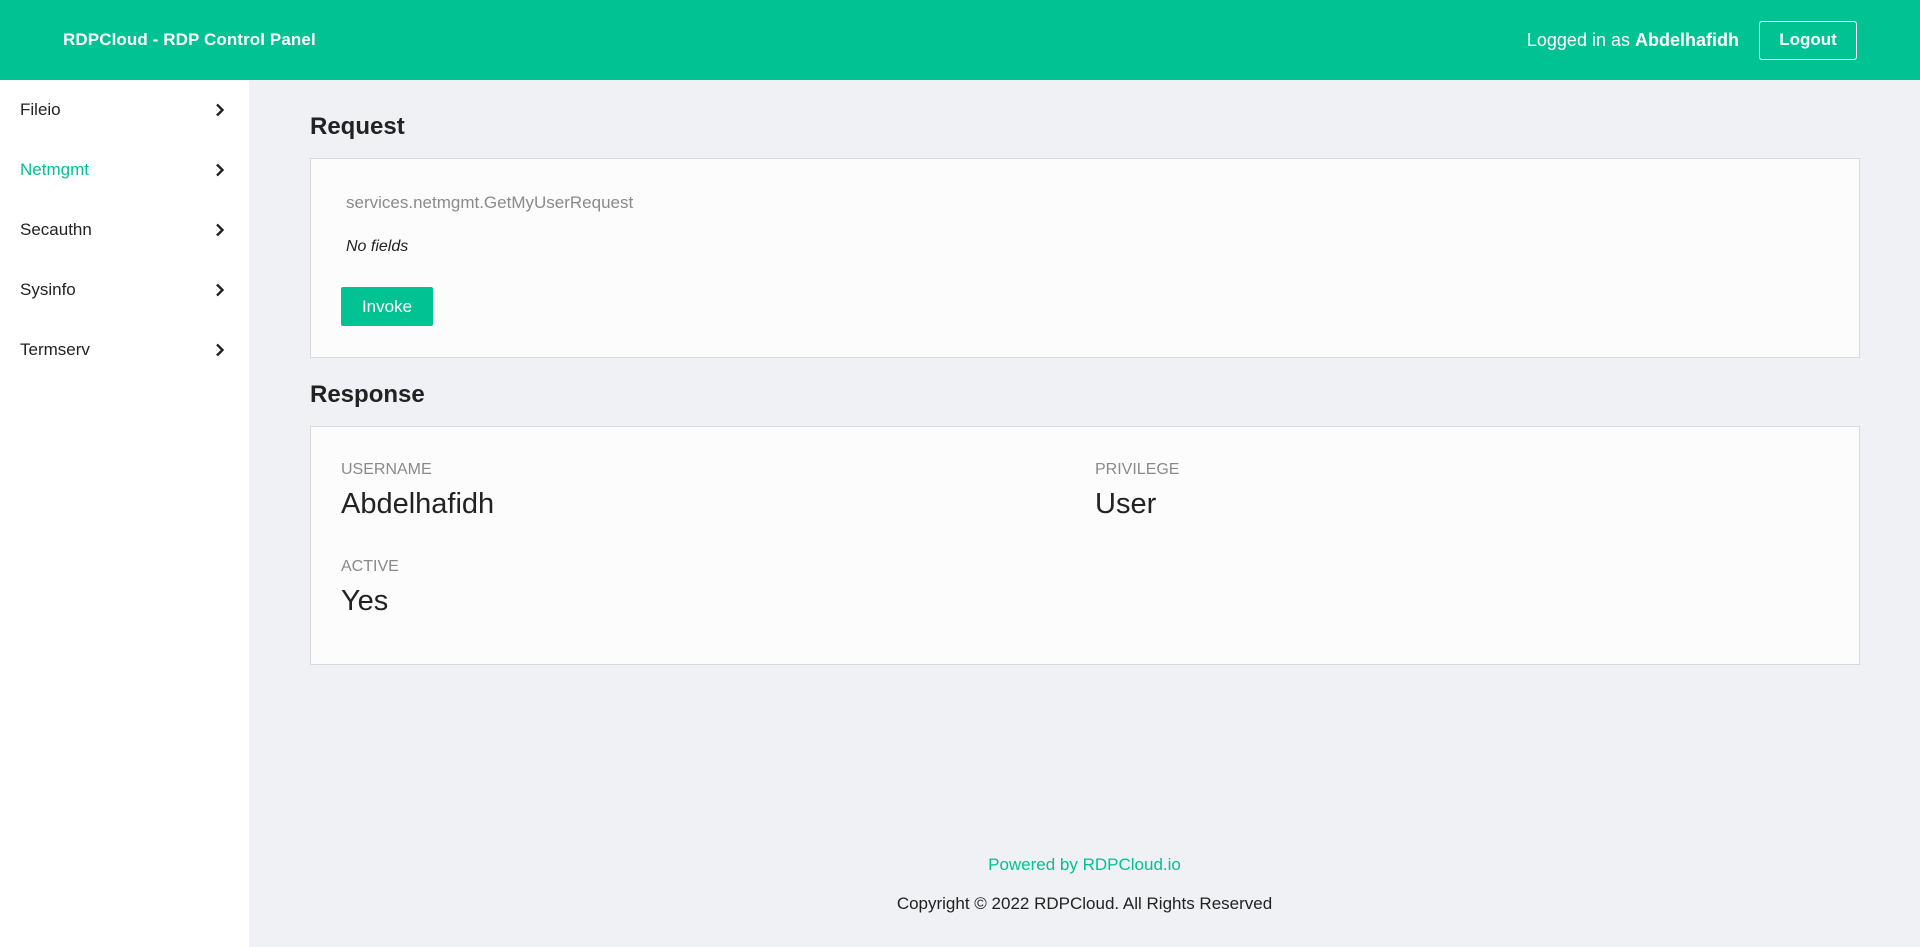 The image size is (1920, 947). I want to click on request-type-name: services.netmgmt.GetMyUserRequest, so click(490, 202).